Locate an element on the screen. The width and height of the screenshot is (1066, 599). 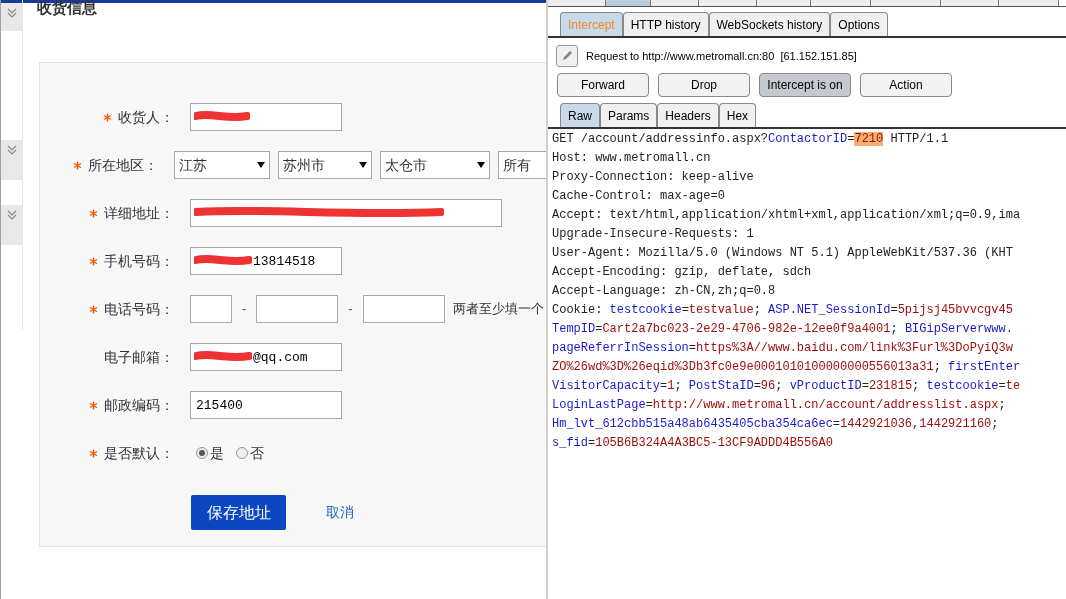
input-field: 215400 is located at coordinates (266, 405).